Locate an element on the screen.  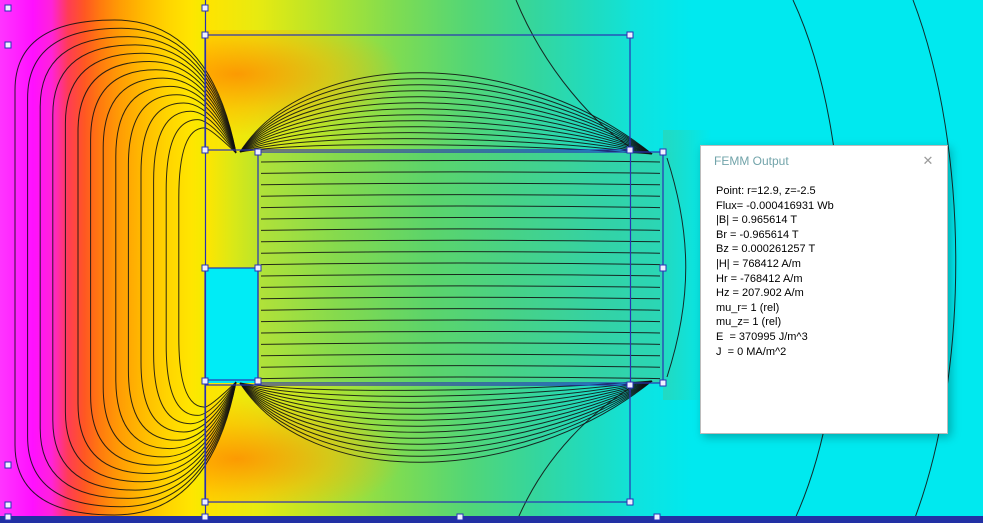
output-line-hz: Hz = 207.902 A/m is located at coordinates (760, 293).